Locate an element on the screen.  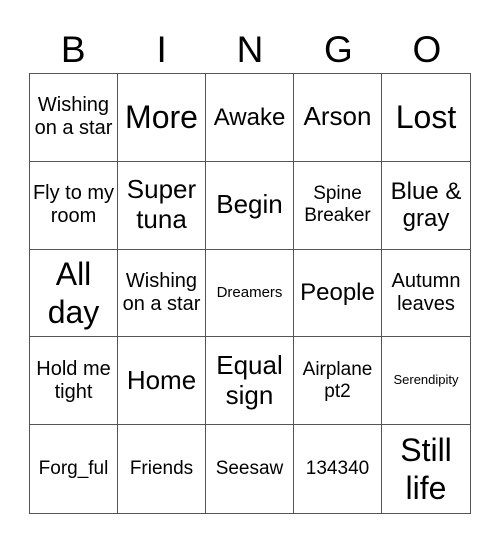
cell-text: Serendipity is located at coordinates (426, 380).